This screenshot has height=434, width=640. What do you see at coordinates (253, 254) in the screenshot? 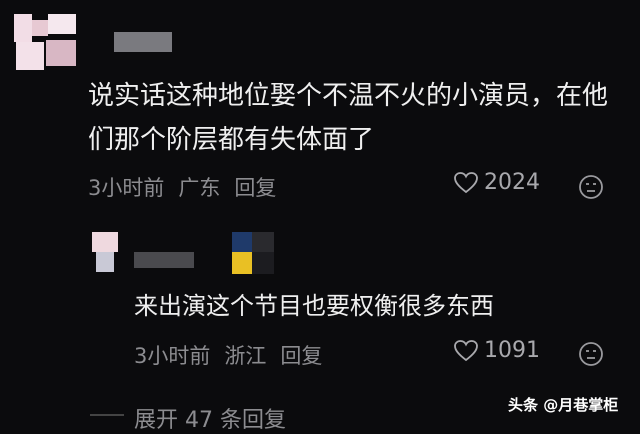
I see `replied-to-avatar` at bounding box center [253, 254].